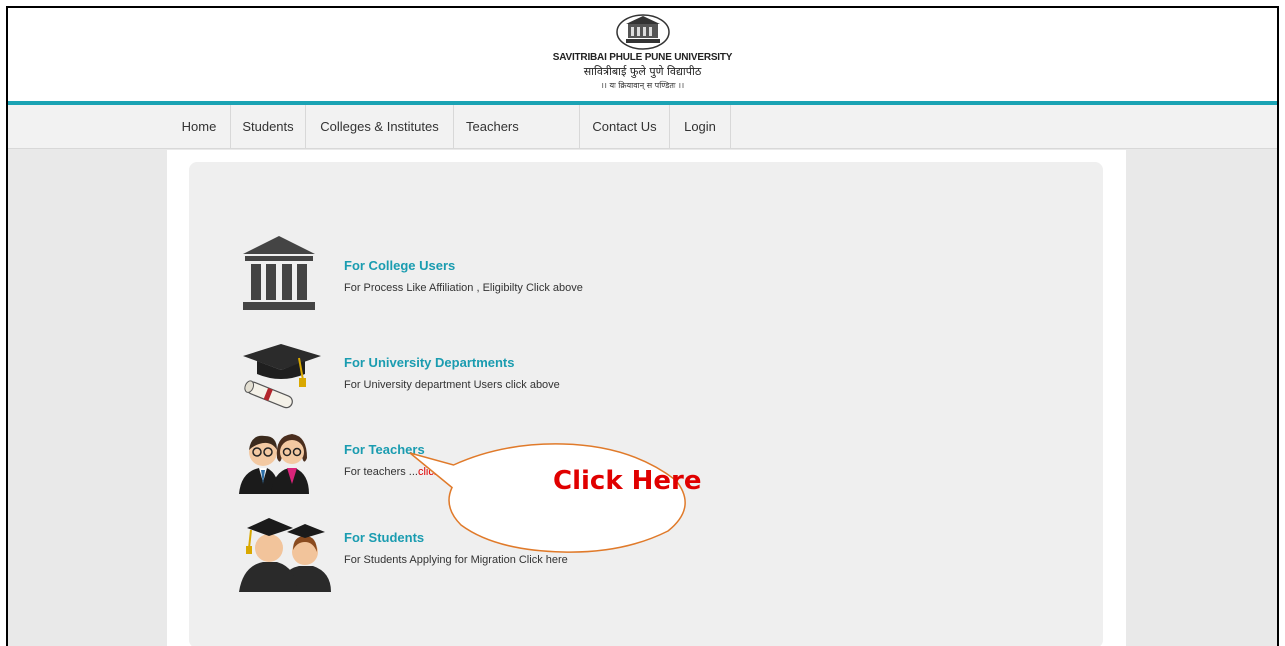 The image size is (1285, 646). Describe the element at coordinates (281, 378) in the screenshot. I see `graduation-cap-icon` at that location.